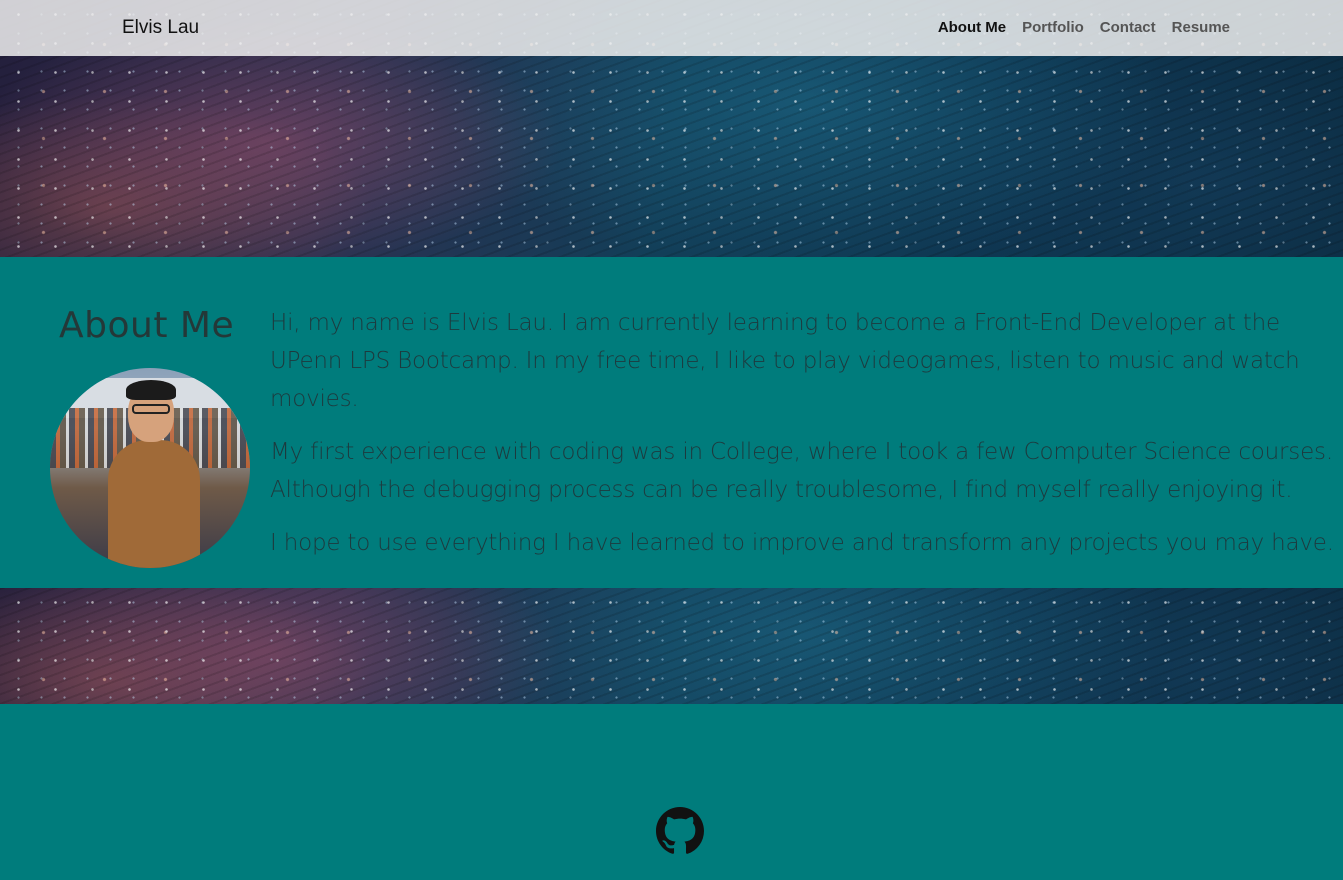 The width and height of the screenshot is (1343, 880). I want to click on profile-photo, so click(150, 468).